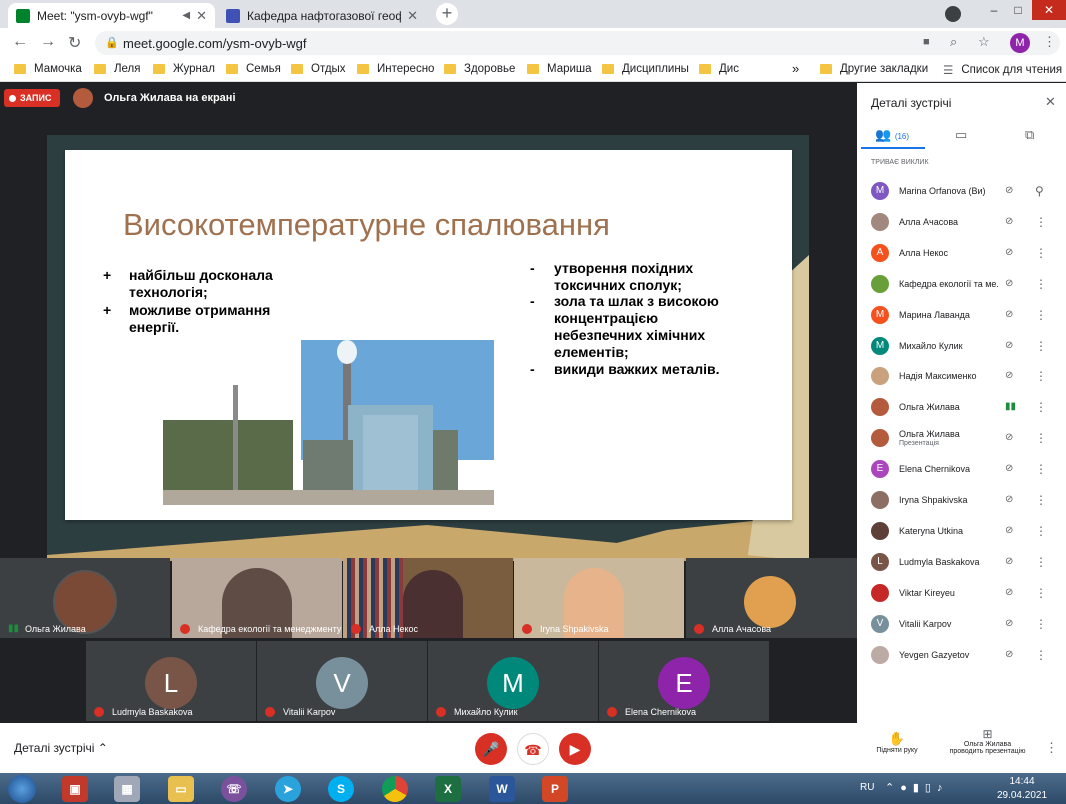  I want to click on bookmark-item: Здоровье, so click(479, 69).